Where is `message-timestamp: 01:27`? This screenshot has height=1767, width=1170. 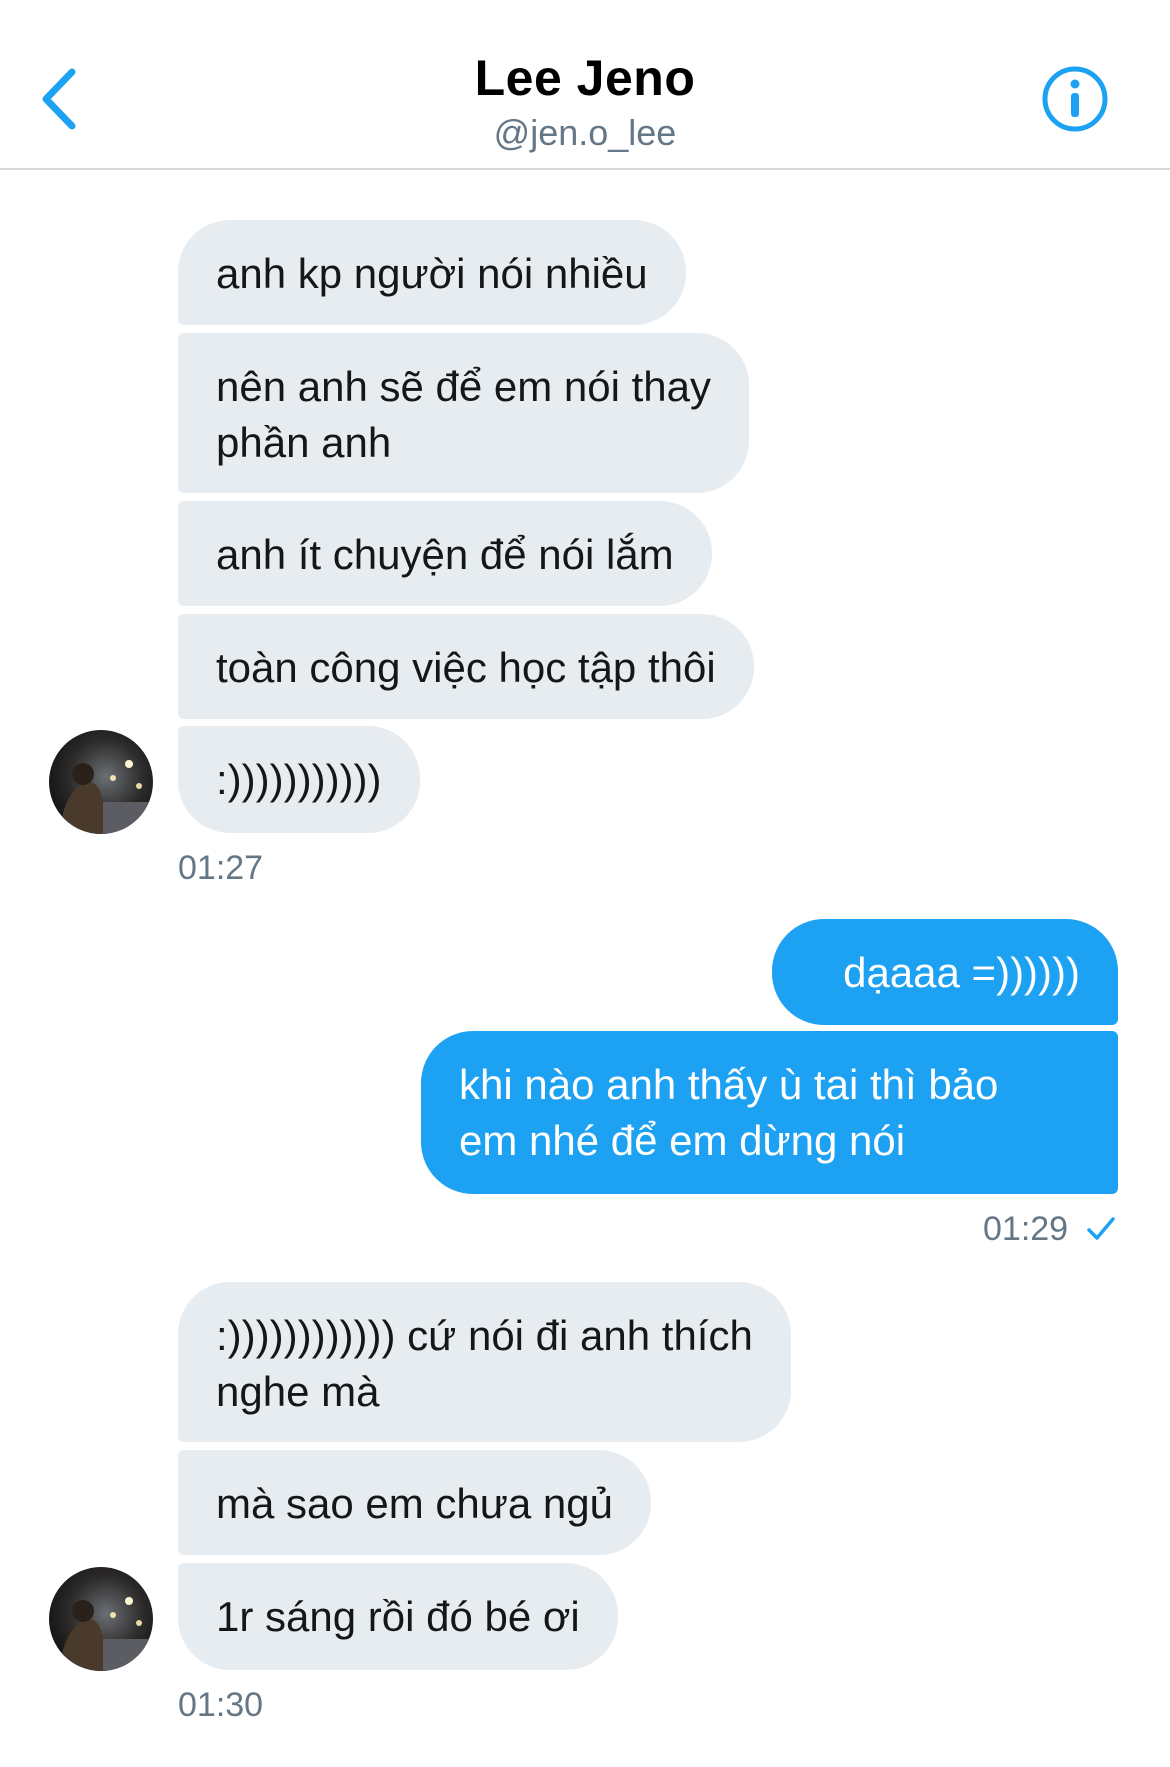
message-timestamp: 01:27 is located at coordinates (221, 868).